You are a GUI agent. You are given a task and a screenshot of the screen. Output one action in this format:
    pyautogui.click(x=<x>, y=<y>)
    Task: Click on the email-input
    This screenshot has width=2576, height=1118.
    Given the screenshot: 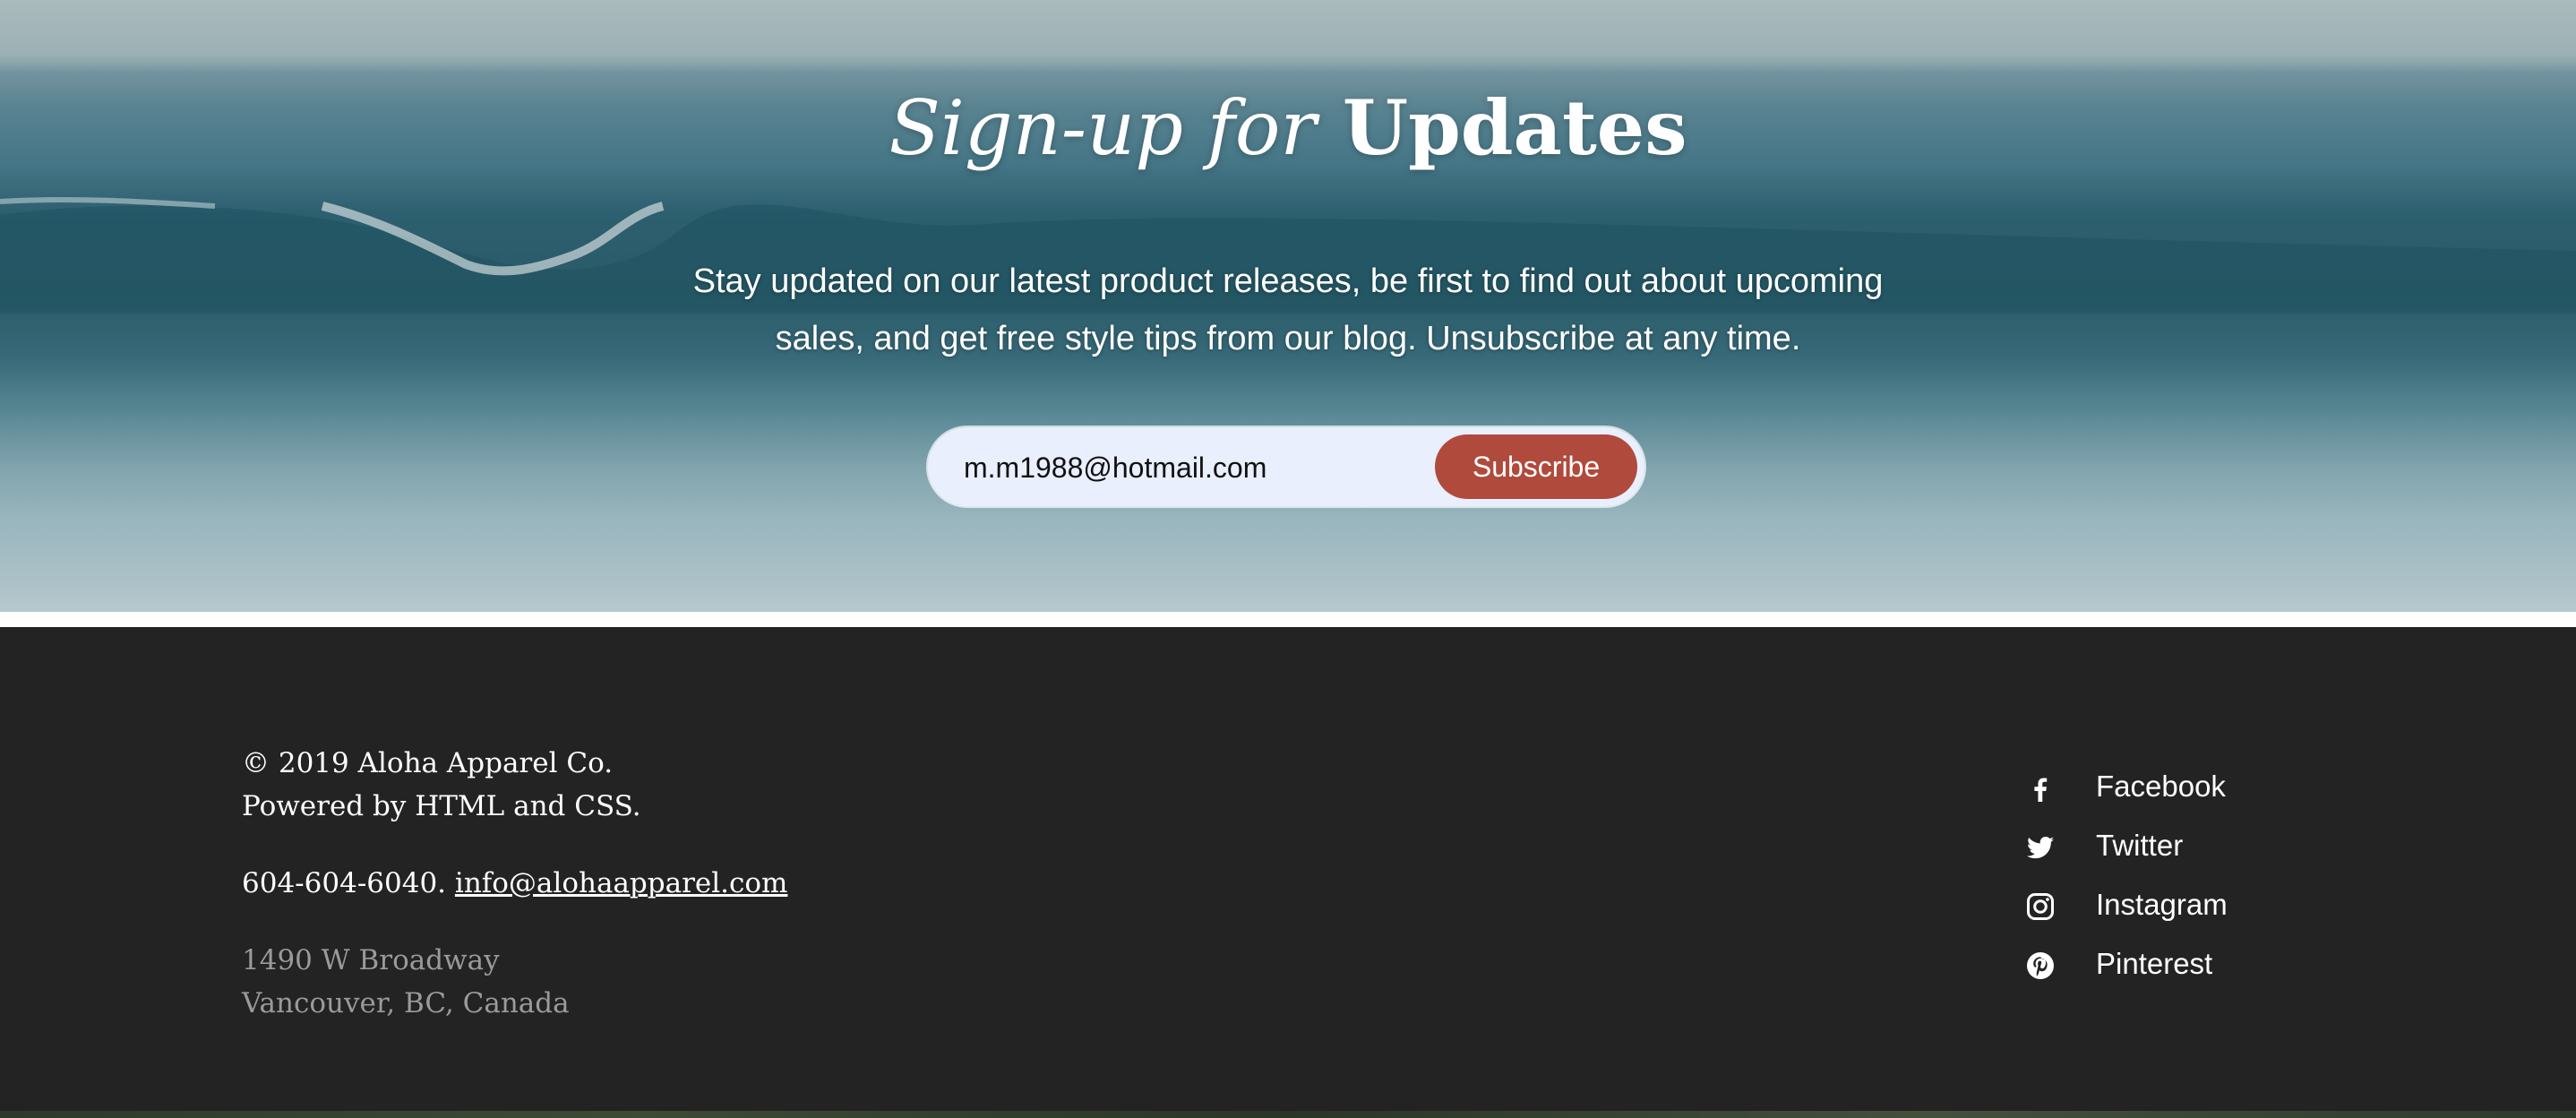 What is the action you would take?
    pyautogui.click(x=1205, y=468)
    